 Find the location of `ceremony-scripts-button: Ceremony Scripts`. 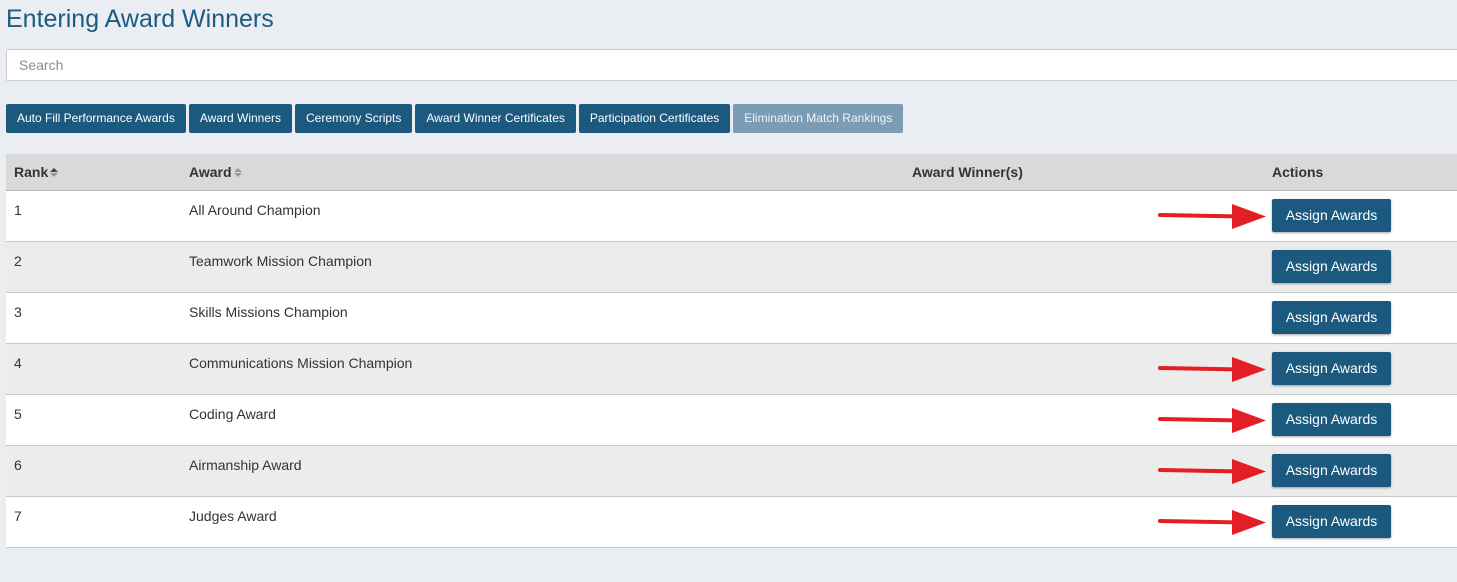

ceremony-scripts-button: Ceremony Scripts is located at coordinates (354, 118).